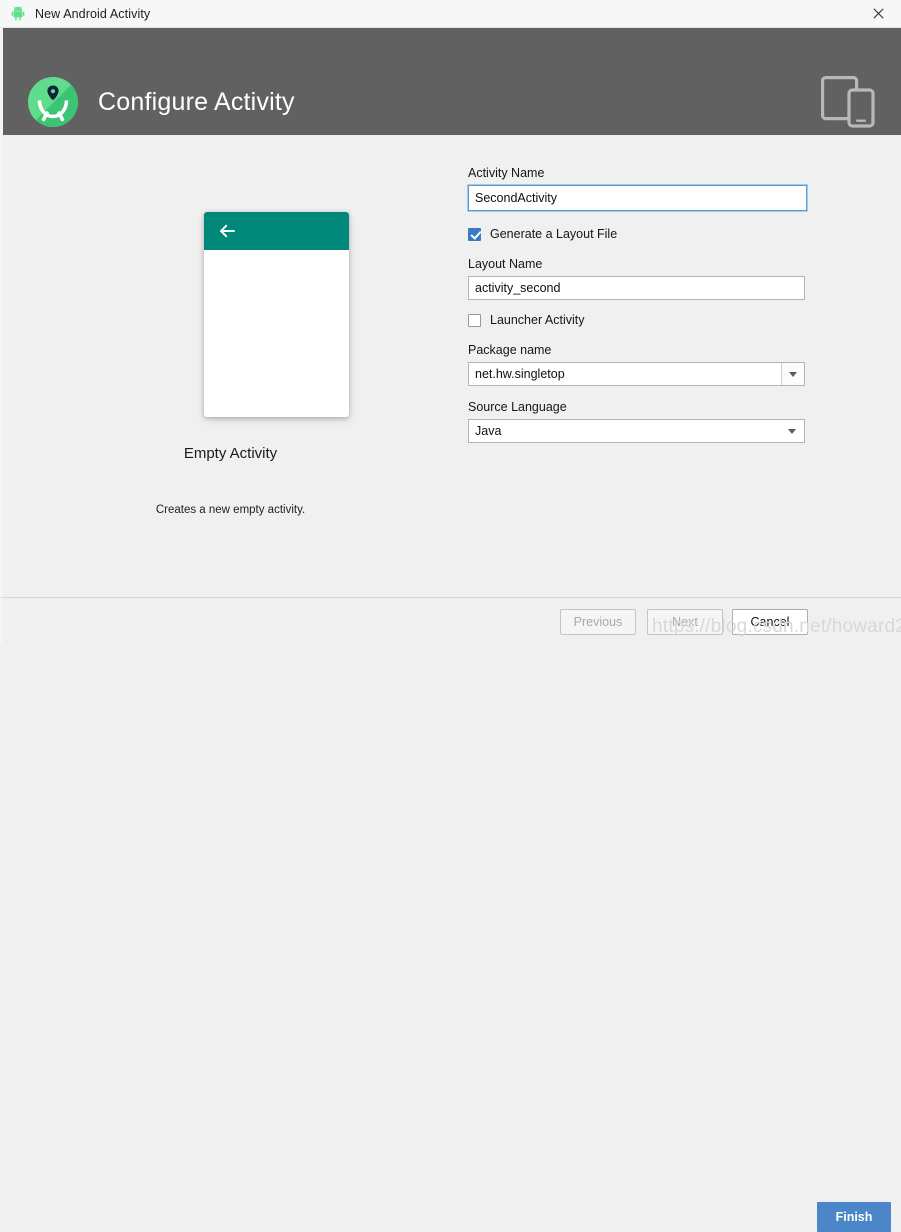 Image resolution: width=901 pixels, height=1232 pixels. Describe the element at coordinates (598, 622) in the screenshot. I see `previous-button: Previous` at that location.